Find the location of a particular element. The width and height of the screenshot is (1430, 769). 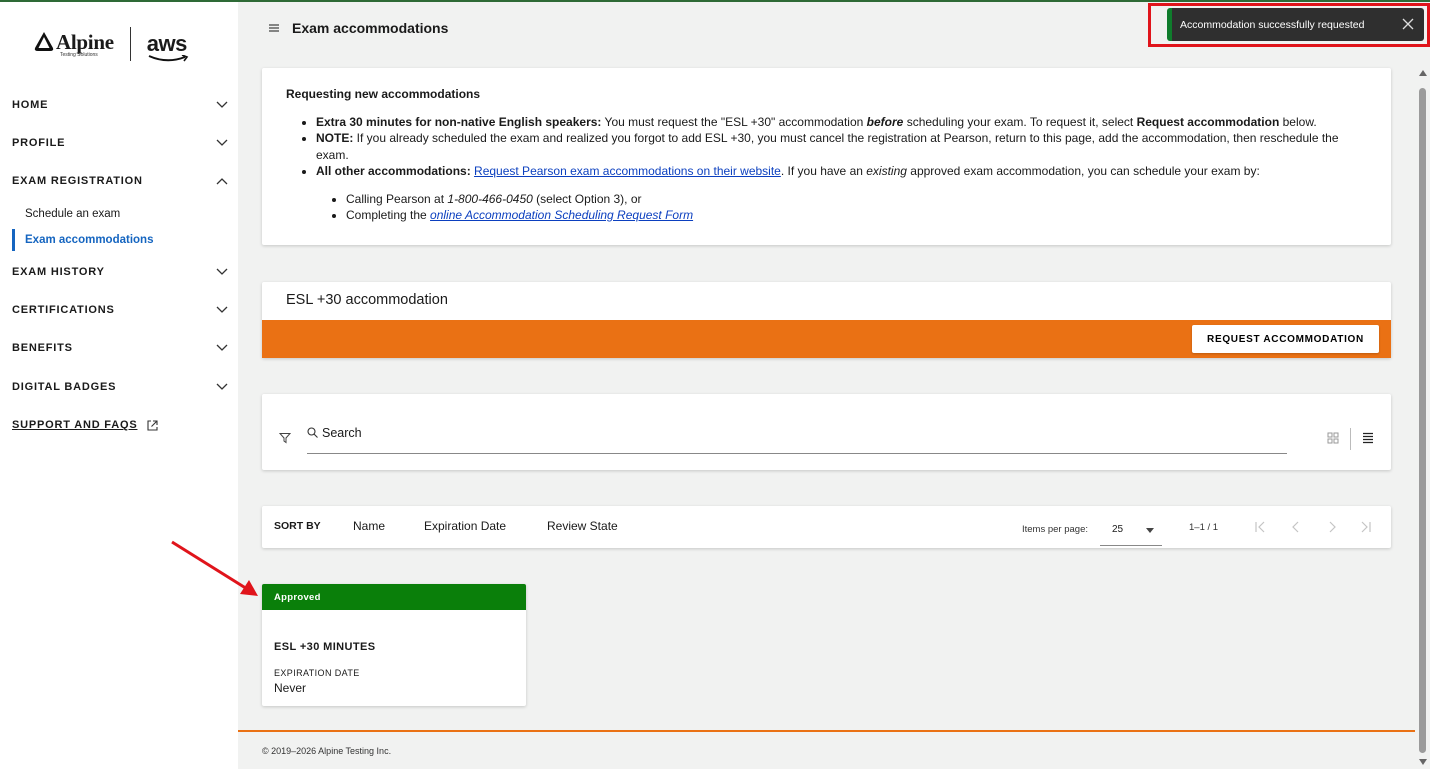

vertical-scrollbar is located at coordinates (1422, 418).